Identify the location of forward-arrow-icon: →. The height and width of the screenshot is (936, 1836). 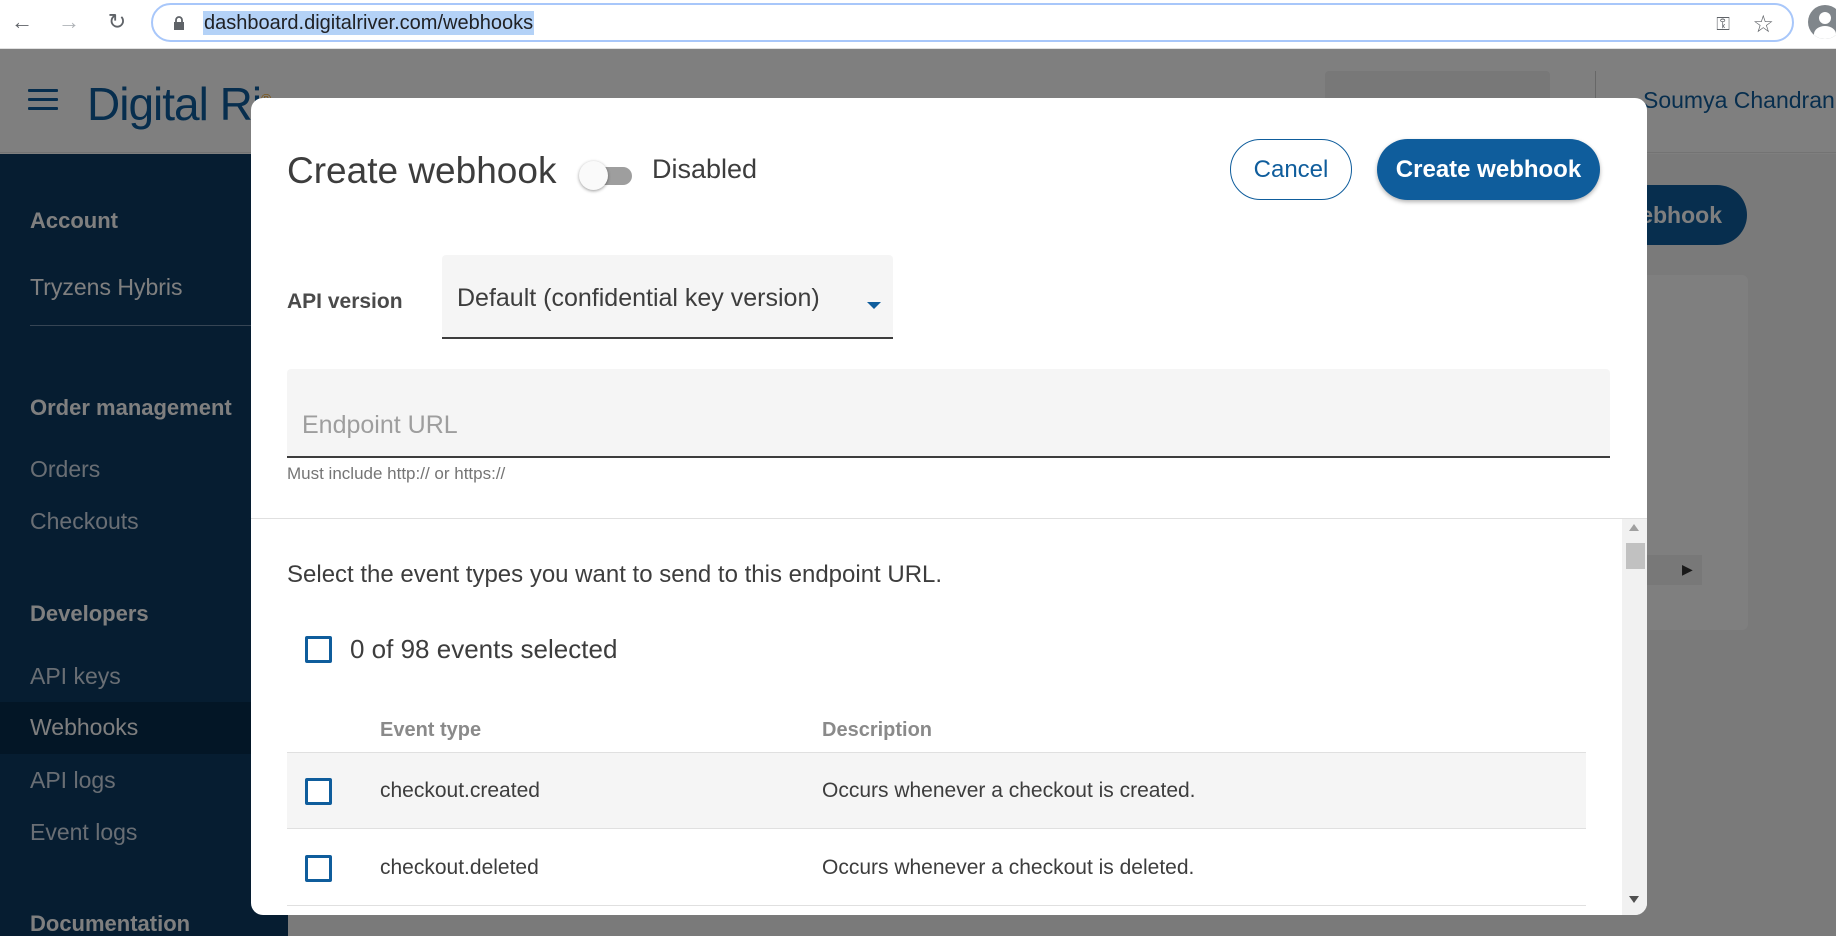
(69, 22).